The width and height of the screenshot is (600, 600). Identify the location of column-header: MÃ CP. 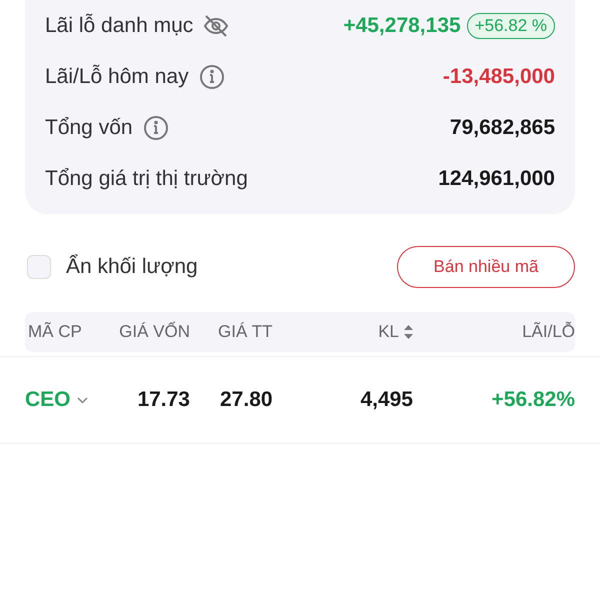
(54, 332).